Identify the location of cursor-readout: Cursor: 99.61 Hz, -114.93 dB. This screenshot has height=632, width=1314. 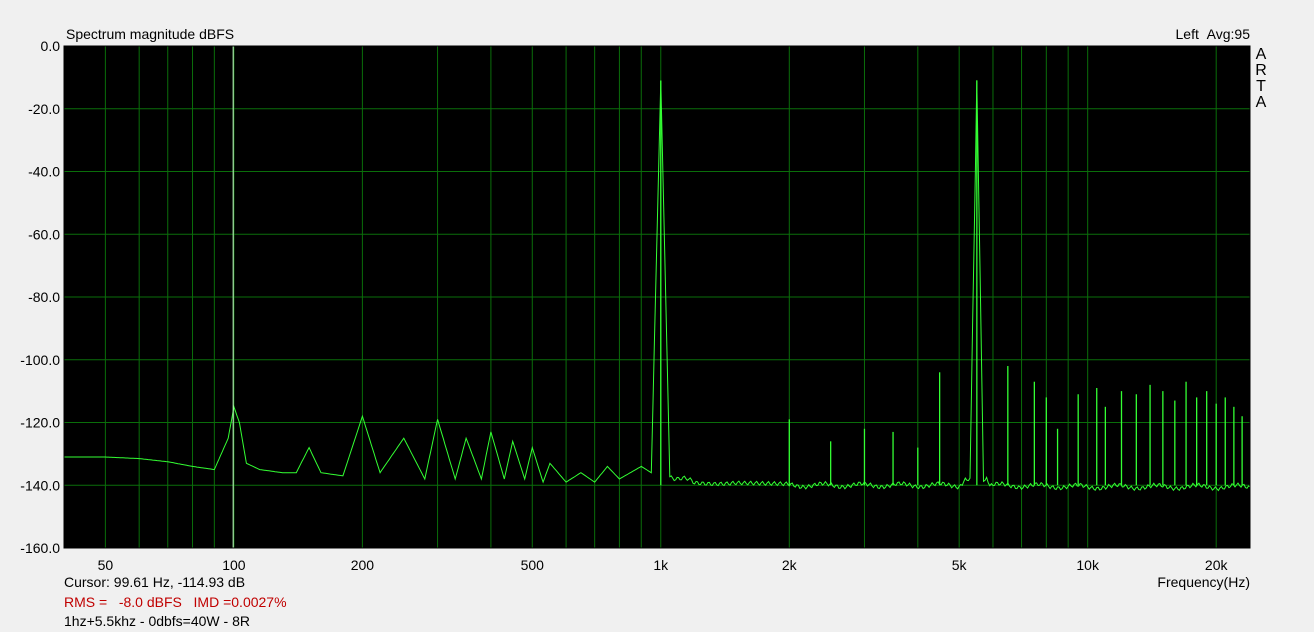
(155, 582).